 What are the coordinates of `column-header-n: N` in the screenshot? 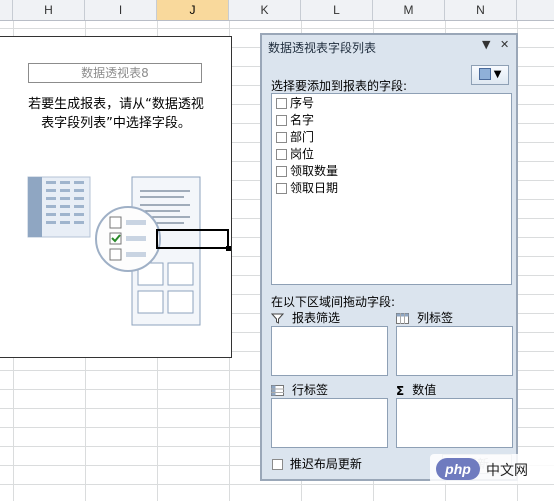 It's located at (481, 10).